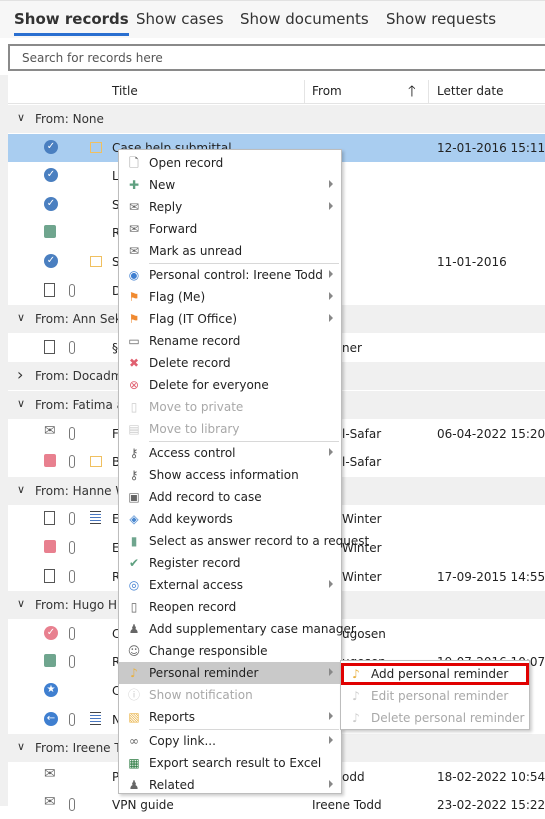 The image size is (545, 819). Describe the element at coordinates (125, 91) in the screenshot. I see `column-title: Title` at that location.